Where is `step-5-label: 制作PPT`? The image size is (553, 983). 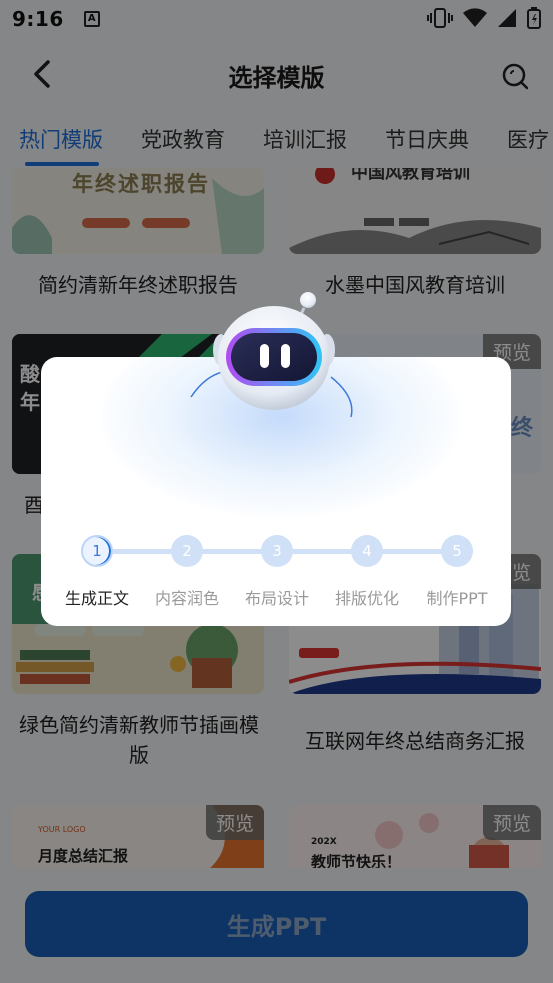
step-5-label: 制作PPT is located at coordinates (457, 598).